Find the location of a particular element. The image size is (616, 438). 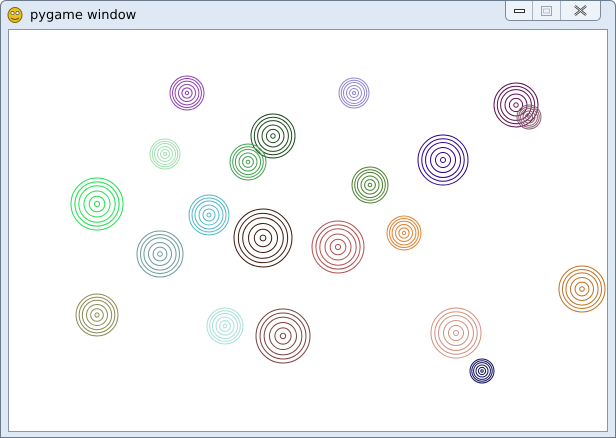

window-title: pygame window is located at coordinates (83, 15).